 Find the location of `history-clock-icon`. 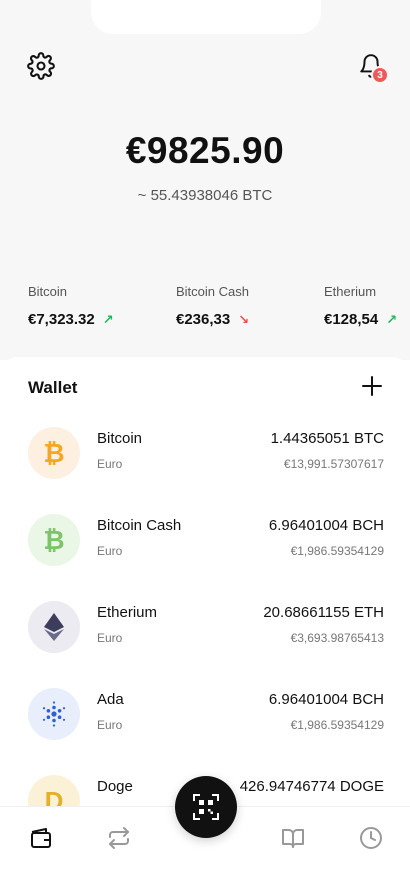

history-clock-icon is located at coordinates (371, 838).